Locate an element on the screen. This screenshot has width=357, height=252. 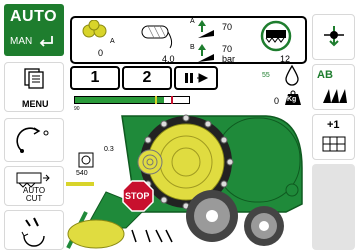
pause-play-button is located at coordinates (196, 78).